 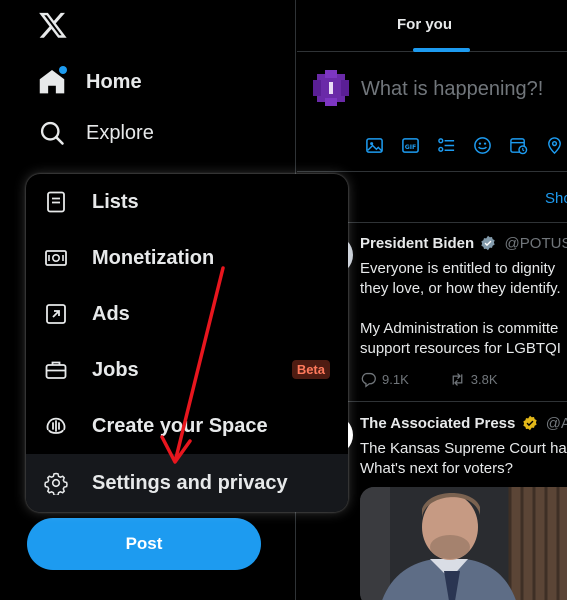 What do you see at coordinates (153, 257) in the screenshot?
I see `menu-item-label: Monetization` at bounding box center [153, 257].